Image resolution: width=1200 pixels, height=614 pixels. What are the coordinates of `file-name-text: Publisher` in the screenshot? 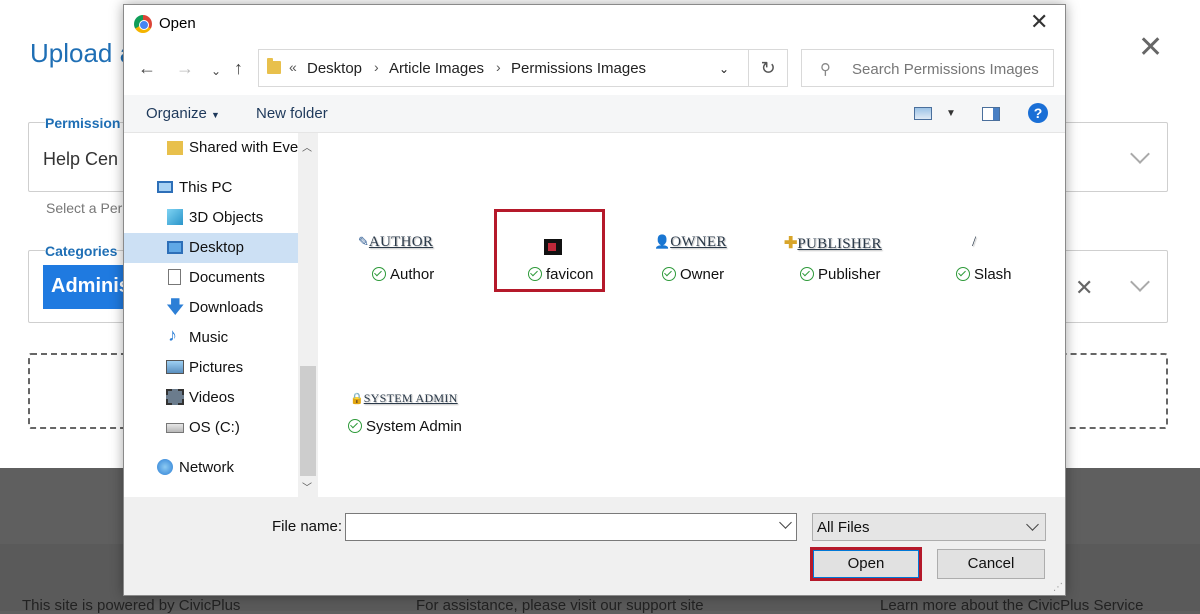 It's located at (849, 274).